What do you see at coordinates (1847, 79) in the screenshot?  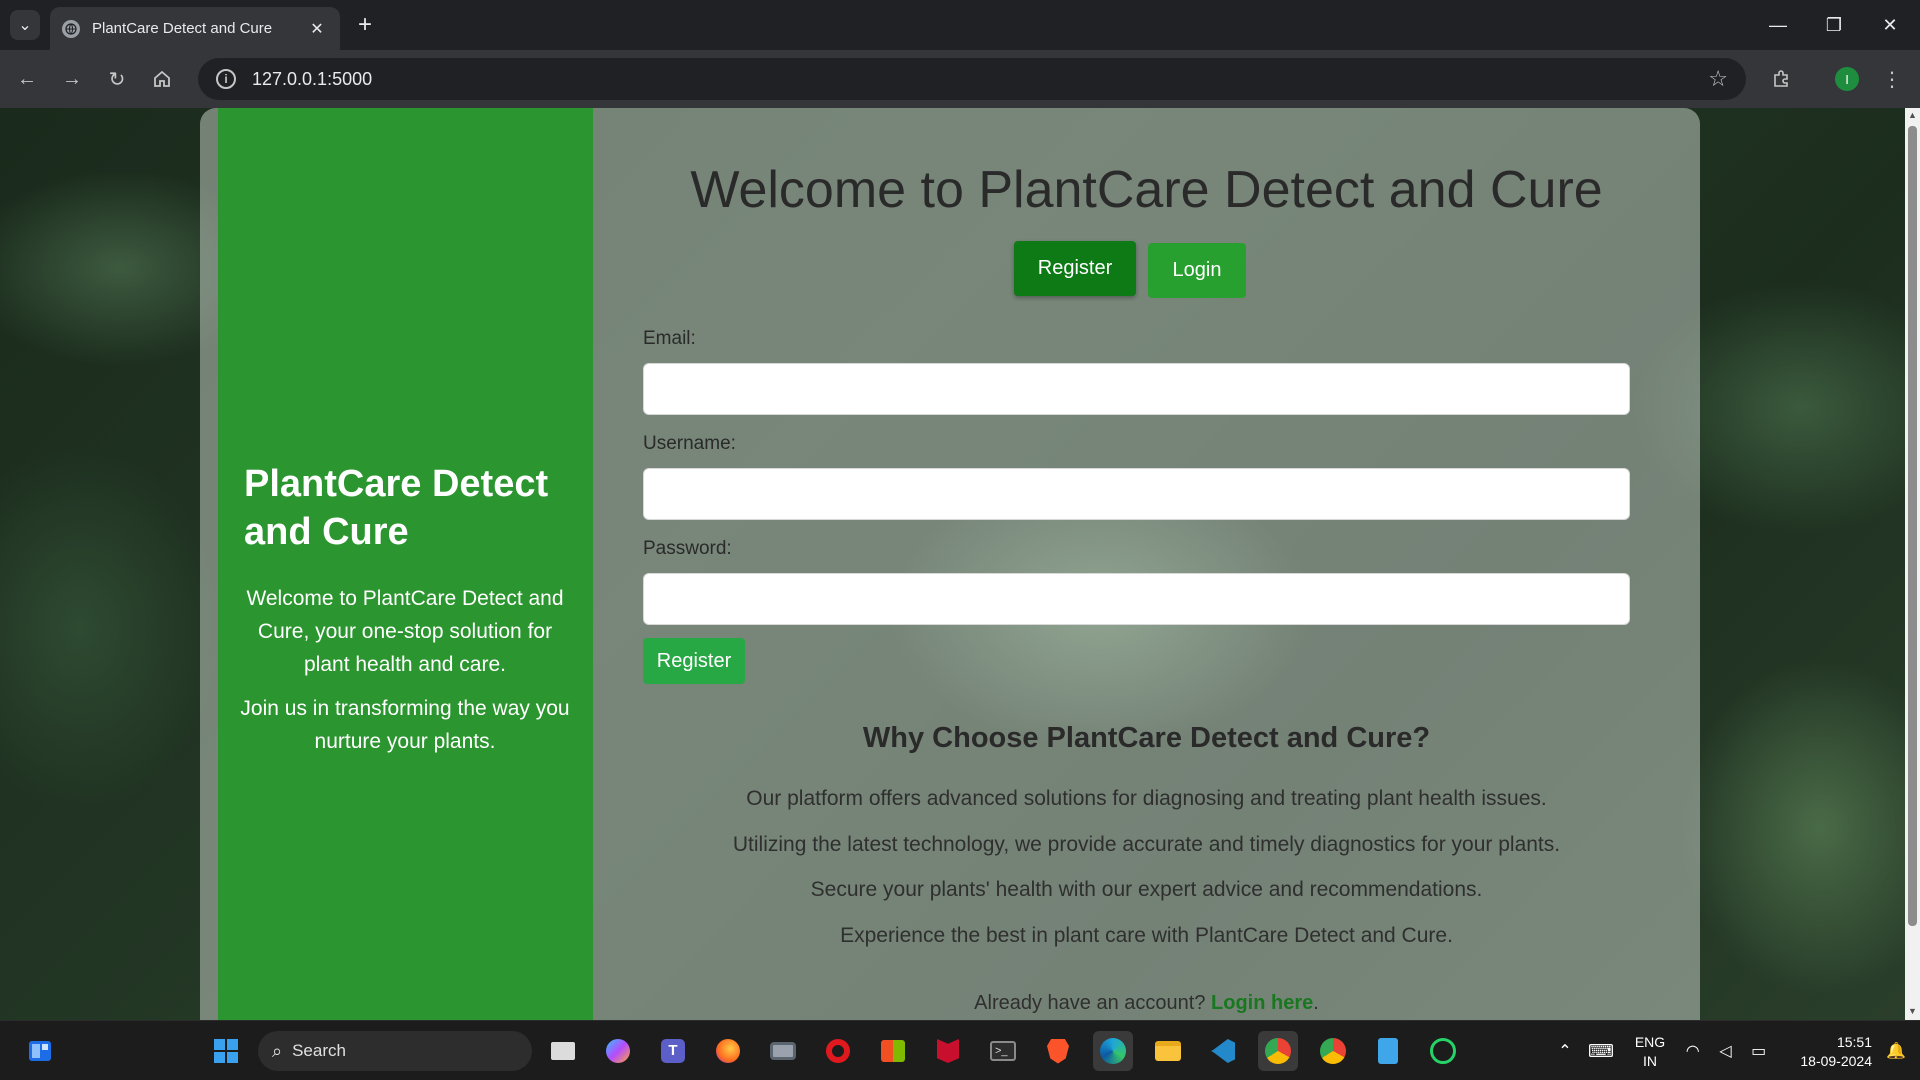 I see `profile-avatar: I` at bounding box center [1847, 79].